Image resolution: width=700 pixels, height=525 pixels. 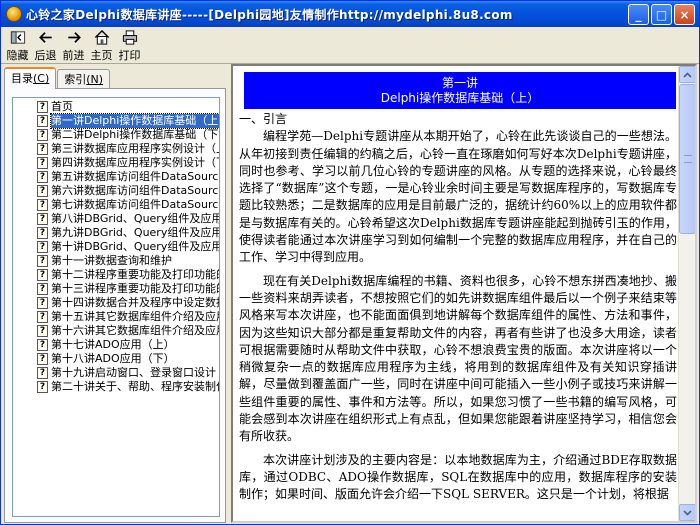 I want to click on tree-item-label: 第六讲数据库访问组件DataSource, so click(x=135, y=190).